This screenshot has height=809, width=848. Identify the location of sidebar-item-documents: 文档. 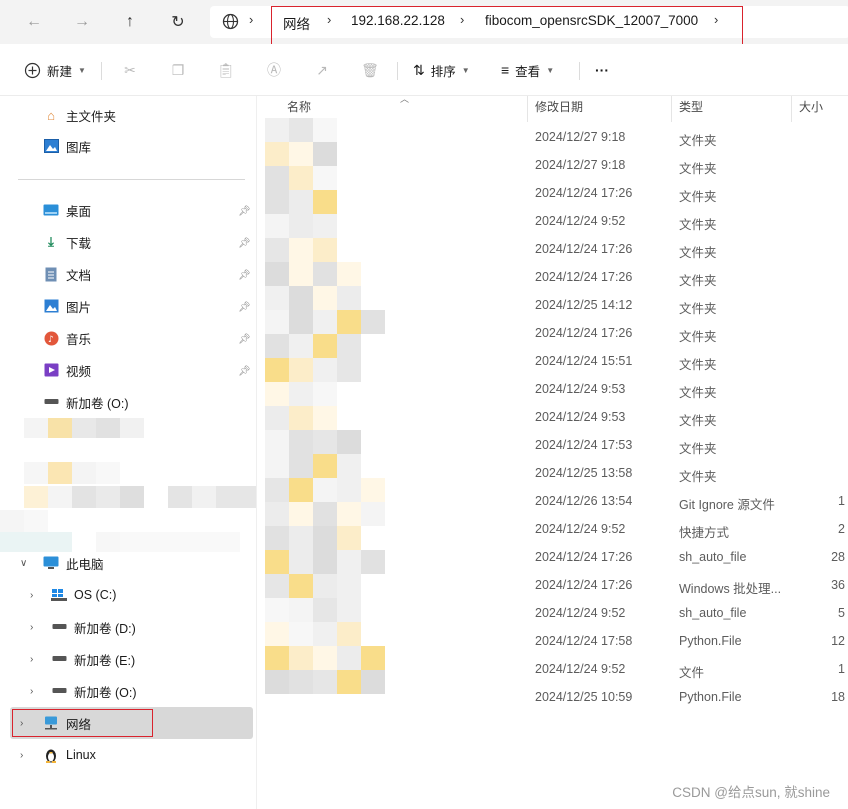
(66, 274).